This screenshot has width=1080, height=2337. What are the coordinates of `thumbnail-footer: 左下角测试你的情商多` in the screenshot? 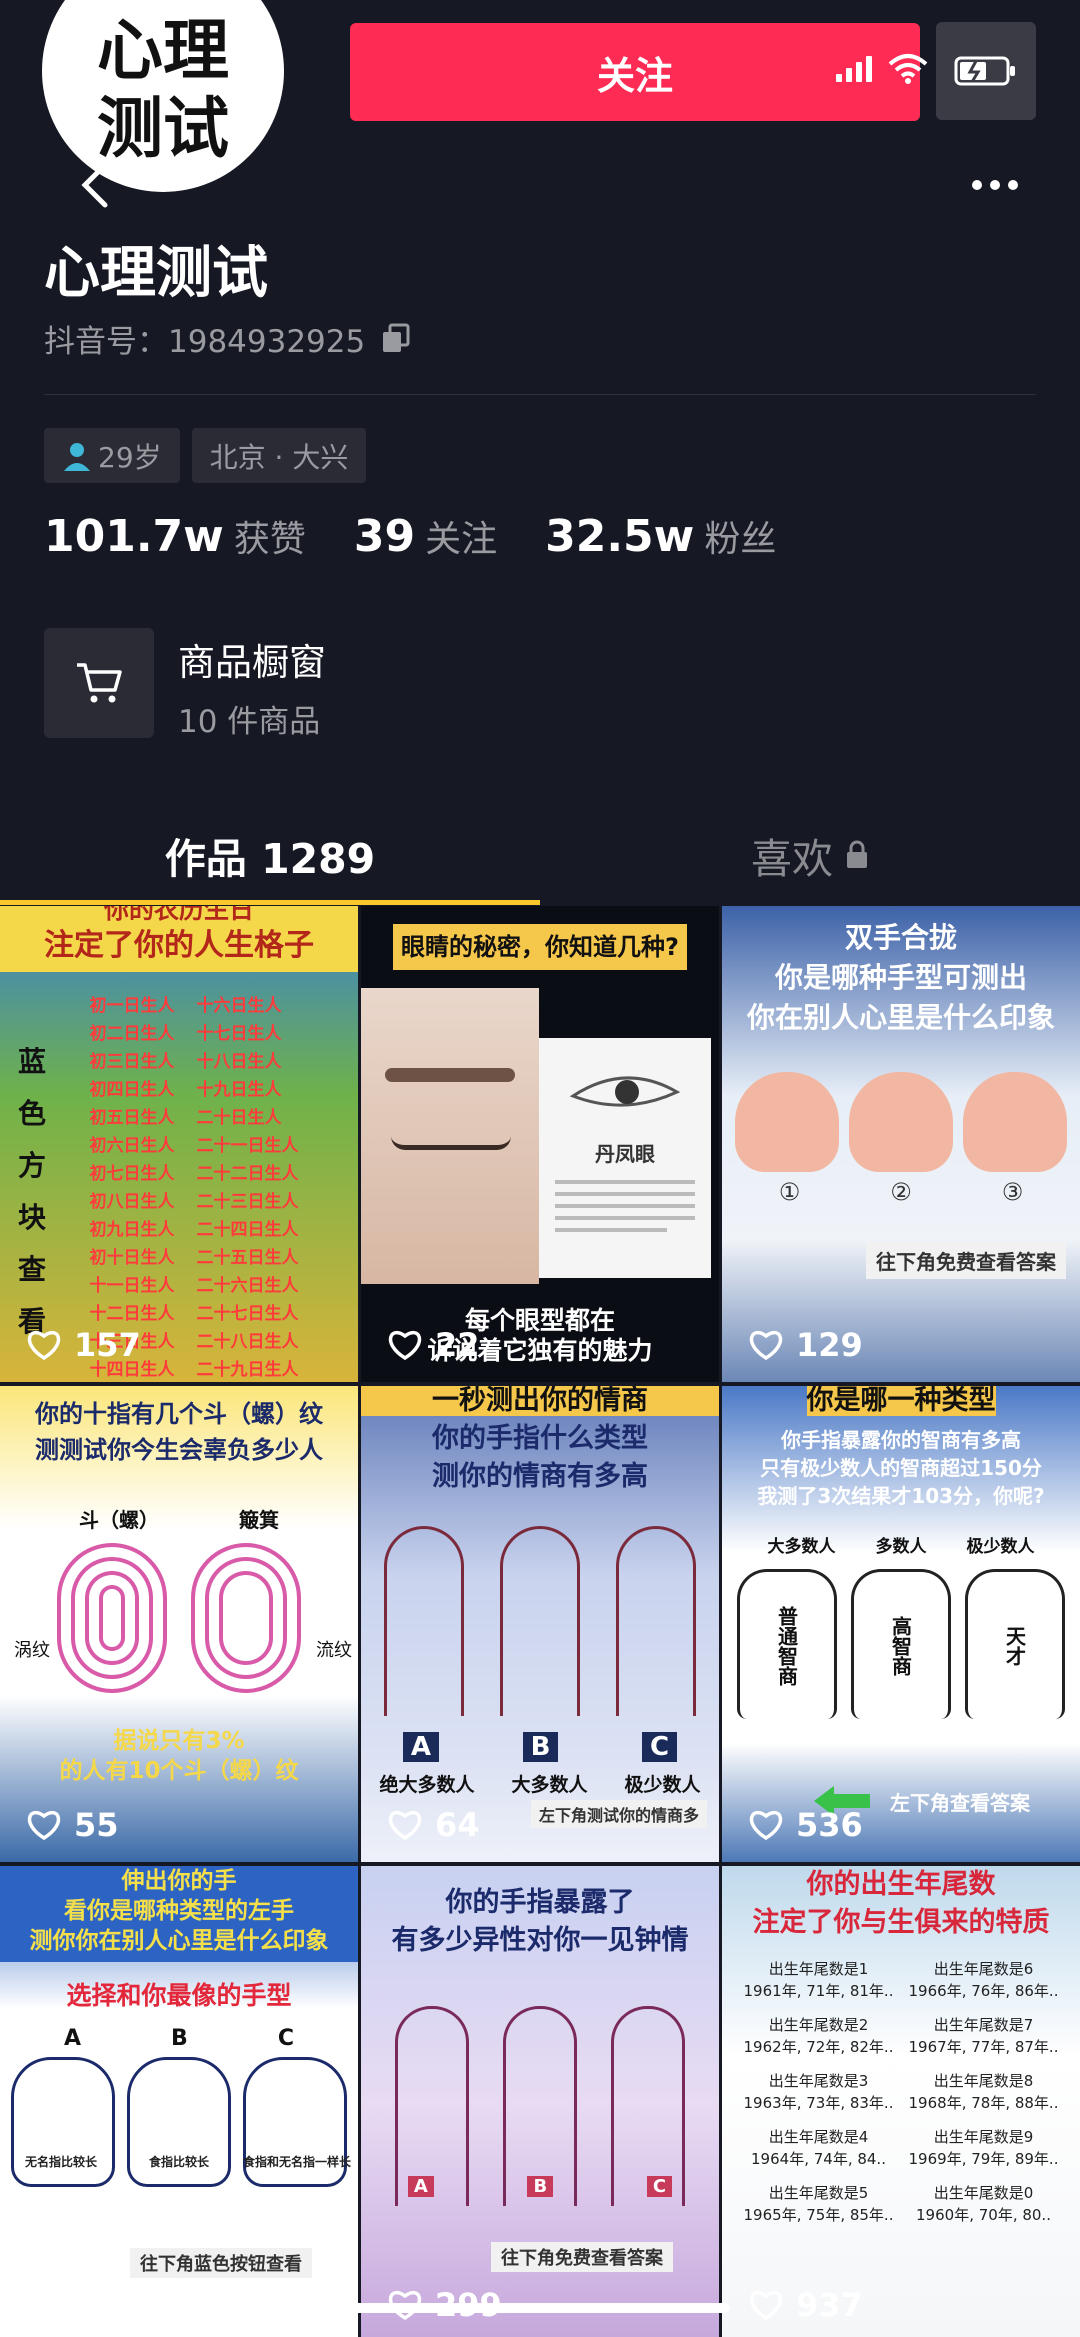 It's located at (618, 1814).